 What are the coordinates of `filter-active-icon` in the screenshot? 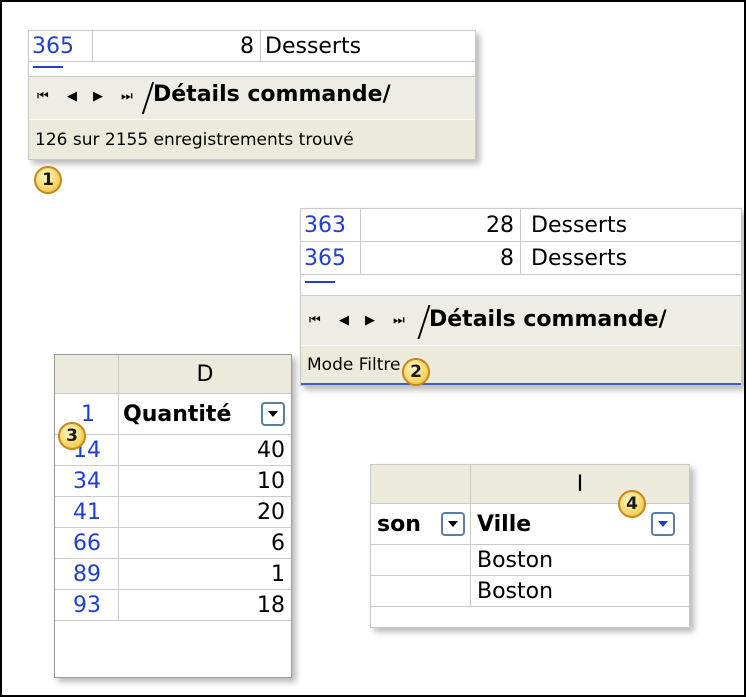 It's located at (663, 524).